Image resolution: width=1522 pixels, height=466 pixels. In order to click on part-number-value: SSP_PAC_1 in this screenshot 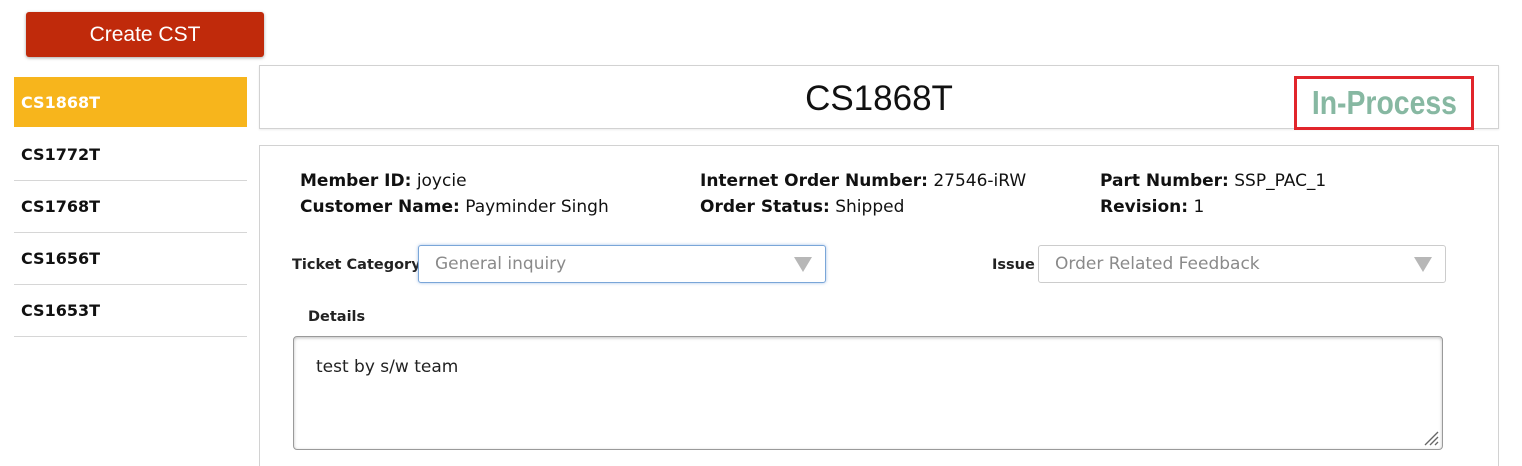, I will do `click(1280, 181)`.